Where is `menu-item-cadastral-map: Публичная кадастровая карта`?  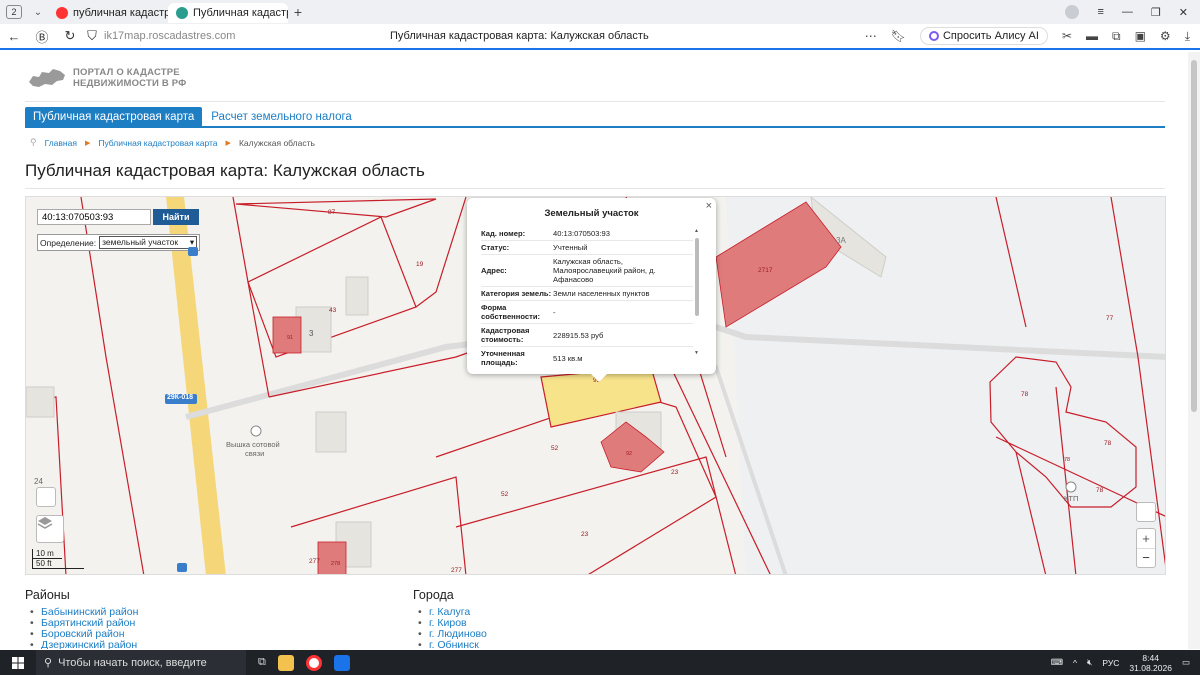
menu-item-cadastral-map: Публичная кадастровая карта is located at coordinates (114, 117).